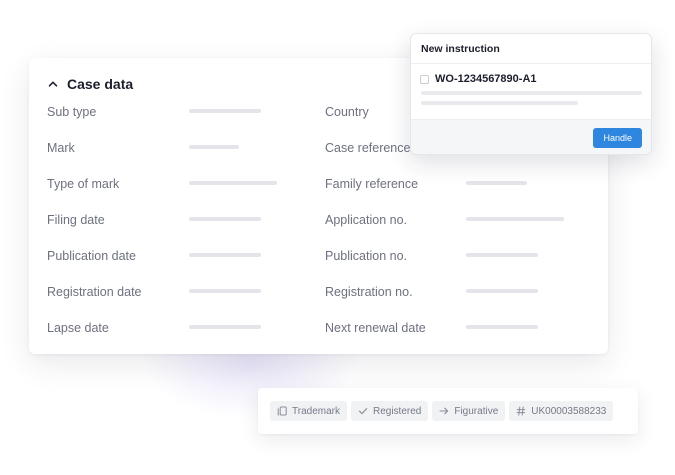  Describe the element at coordinates (366, 220) in the screenshot. I see `field-label-application-no: Application no.` at that location.